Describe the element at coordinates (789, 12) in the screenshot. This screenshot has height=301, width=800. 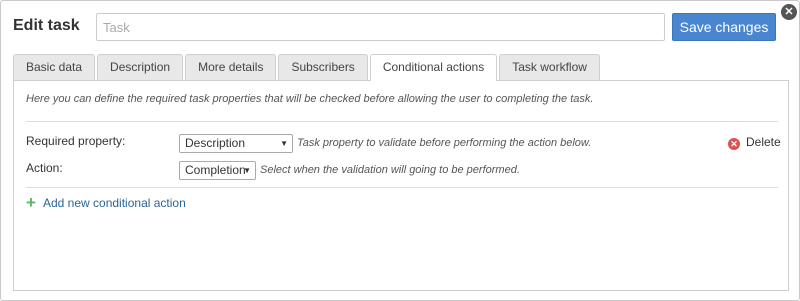
I see `close-icon: ✕` at that location.